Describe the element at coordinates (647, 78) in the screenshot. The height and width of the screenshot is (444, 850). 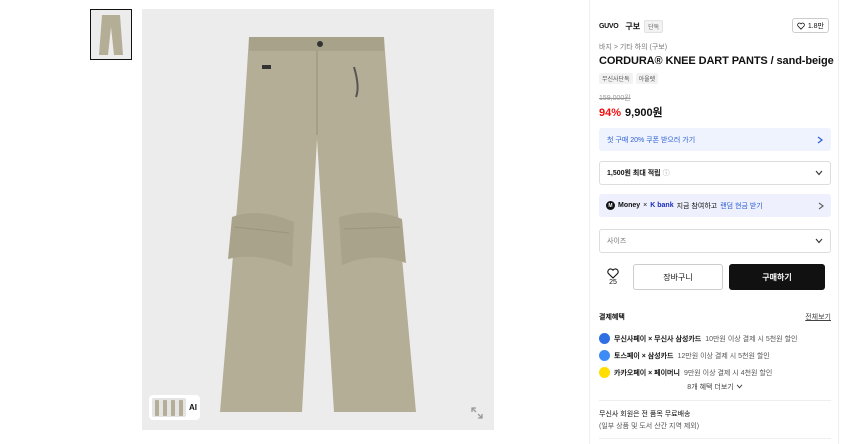
I see `tag-outlet: 아울렛` at that location.